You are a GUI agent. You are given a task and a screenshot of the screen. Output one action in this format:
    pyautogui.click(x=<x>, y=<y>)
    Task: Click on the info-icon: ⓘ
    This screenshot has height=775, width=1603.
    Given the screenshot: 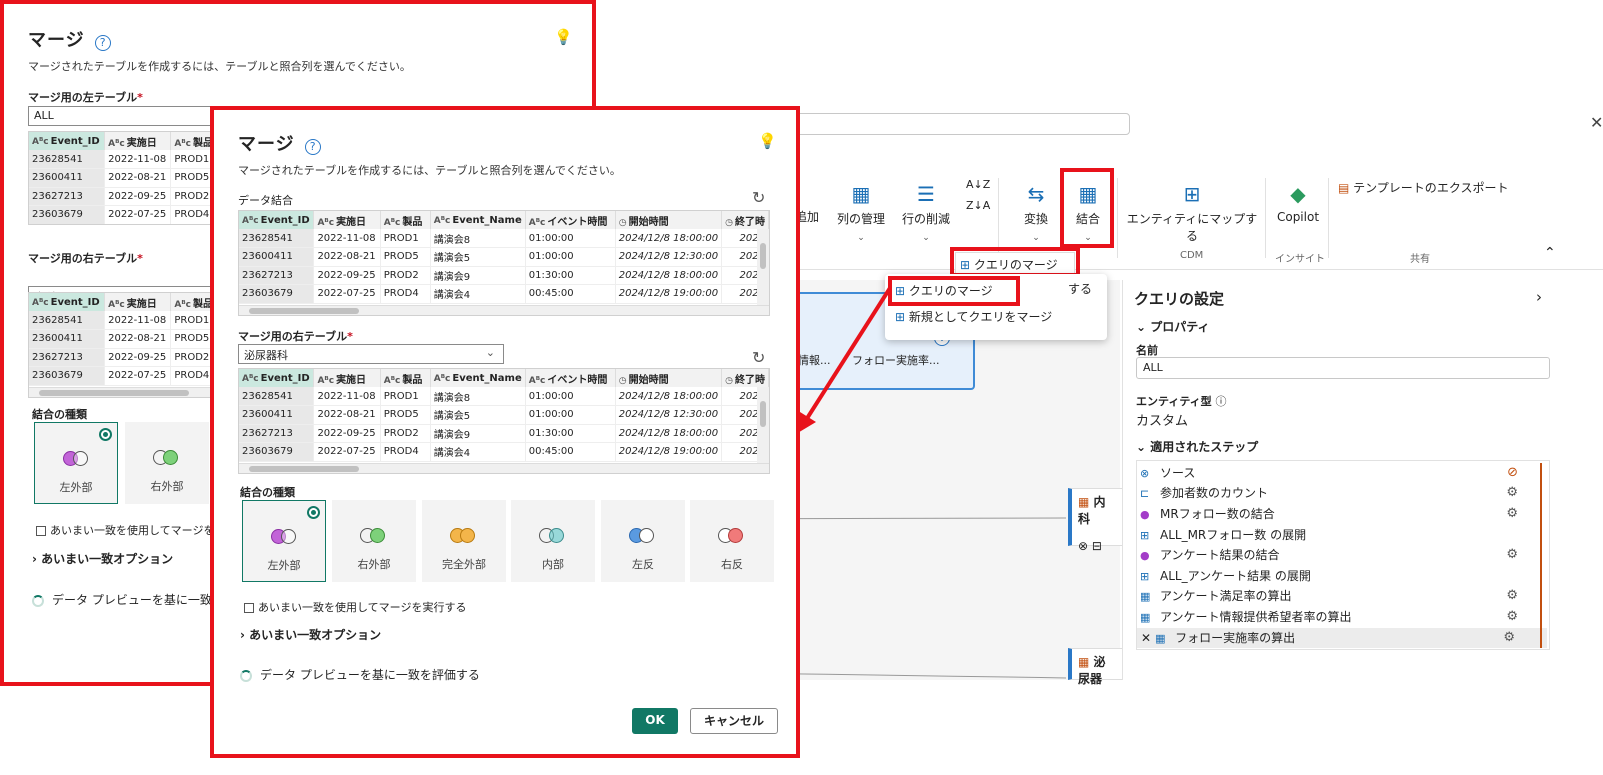 What is the action you would take?
    pyautogui.click(x=1221, y=401)
    